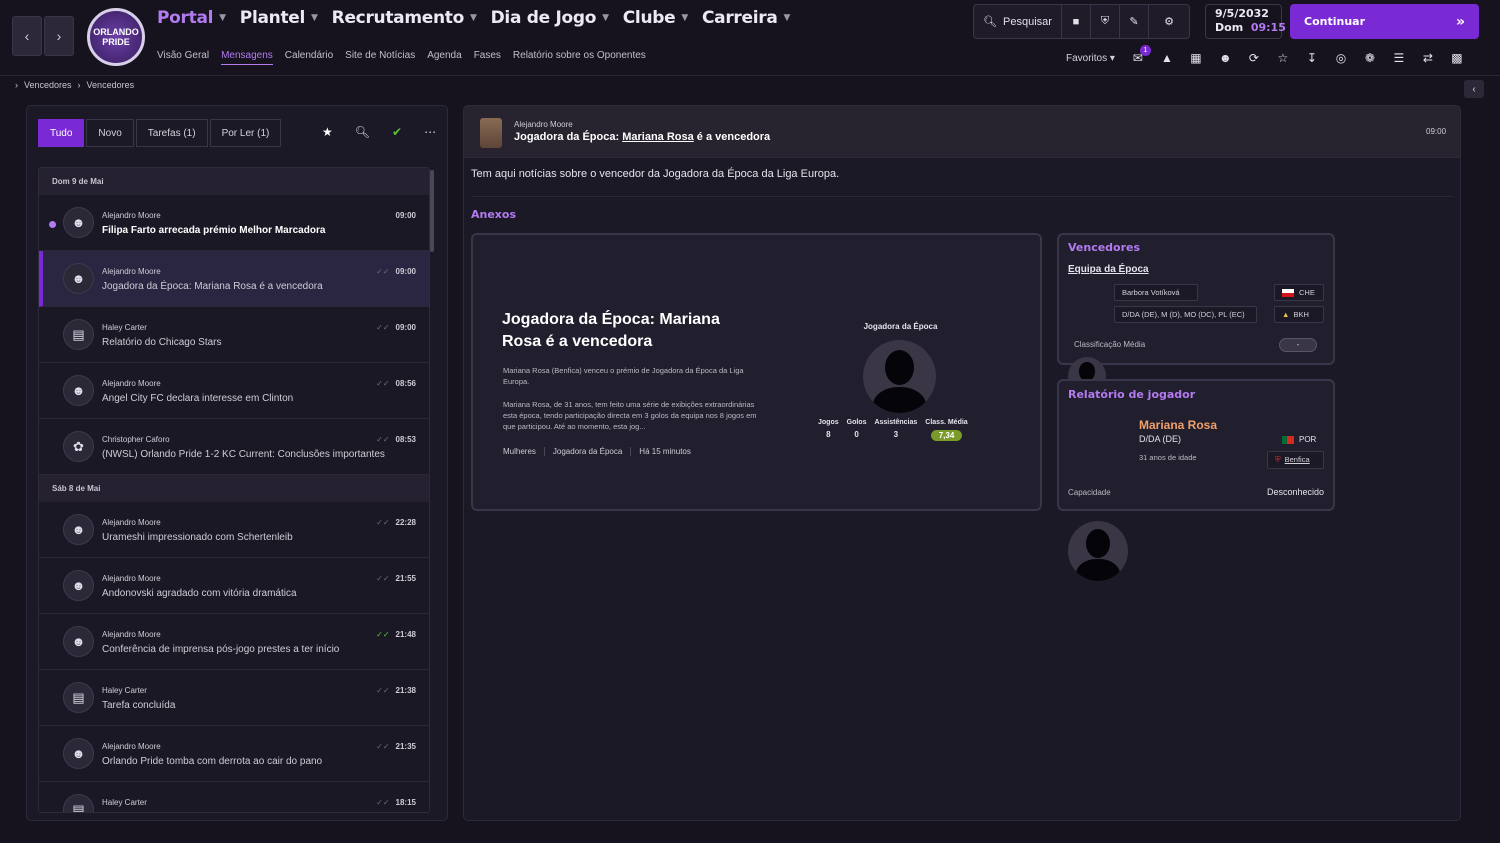  Describe the element at coordinates (1457, 58) in the screenshot. I see `document-icon: ▩` at that location.